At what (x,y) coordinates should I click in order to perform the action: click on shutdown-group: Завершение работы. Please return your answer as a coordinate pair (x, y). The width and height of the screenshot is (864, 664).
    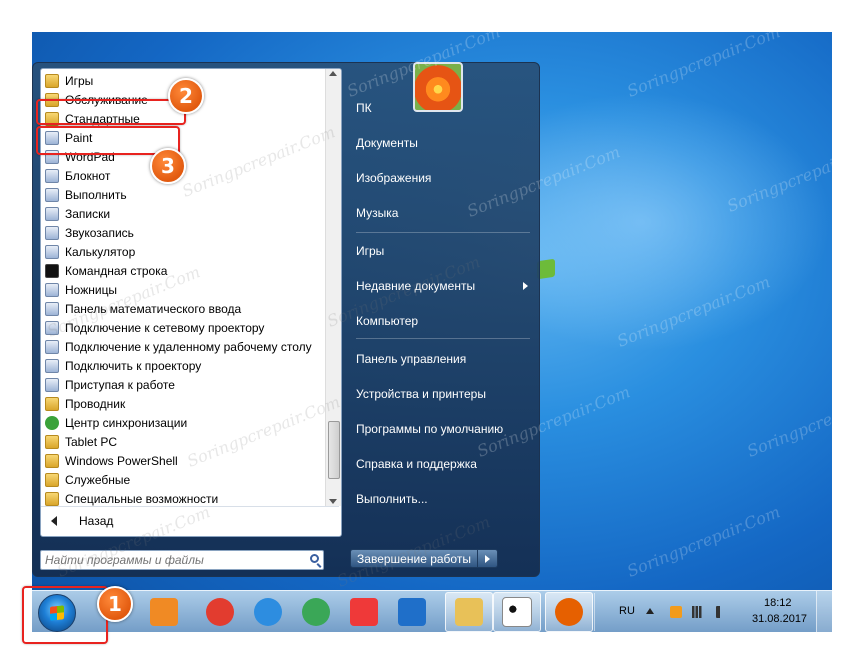
    Looking at the image, I should click on (425, 559).